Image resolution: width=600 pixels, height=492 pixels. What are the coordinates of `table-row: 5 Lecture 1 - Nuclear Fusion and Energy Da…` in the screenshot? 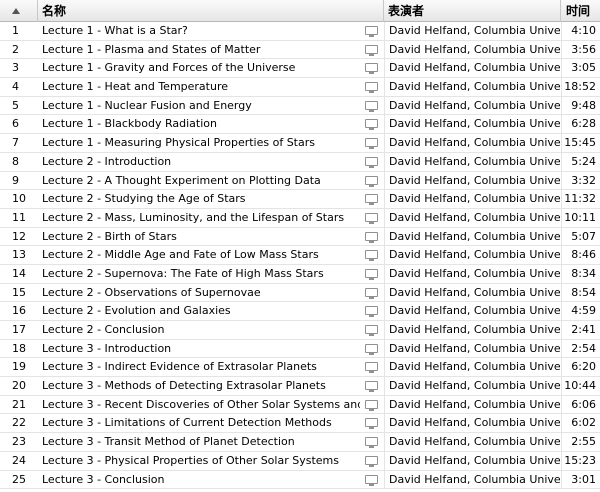 It's located at (300, 106).